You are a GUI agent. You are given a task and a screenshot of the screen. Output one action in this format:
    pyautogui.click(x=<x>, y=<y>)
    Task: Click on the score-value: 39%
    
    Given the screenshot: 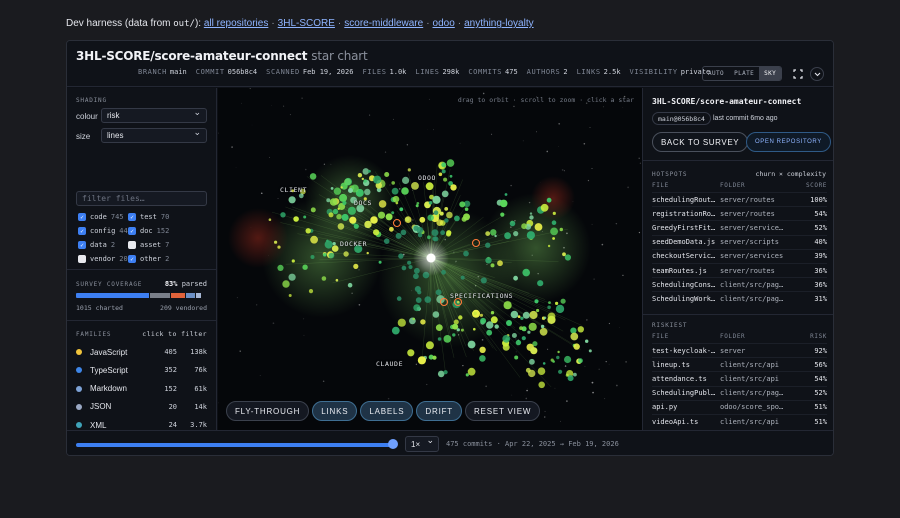 What is the action you would take?
    pyautogui.click(x=820, y=256)
    